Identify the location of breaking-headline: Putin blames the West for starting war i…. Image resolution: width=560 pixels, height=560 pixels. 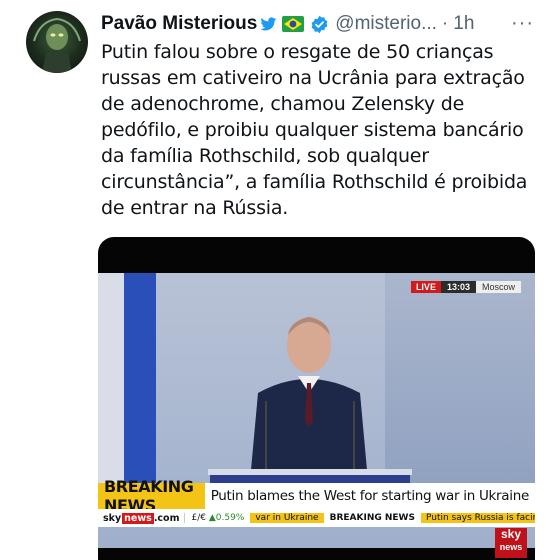
(369, 496).